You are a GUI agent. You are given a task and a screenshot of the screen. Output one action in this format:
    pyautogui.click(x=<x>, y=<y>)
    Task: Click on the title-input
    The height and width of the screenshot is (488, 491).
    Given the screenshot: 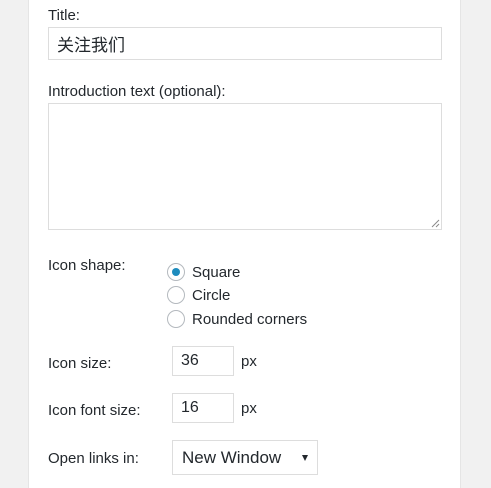 What is the action you would take?
    pyautogui.click(x=245, y=43)
    